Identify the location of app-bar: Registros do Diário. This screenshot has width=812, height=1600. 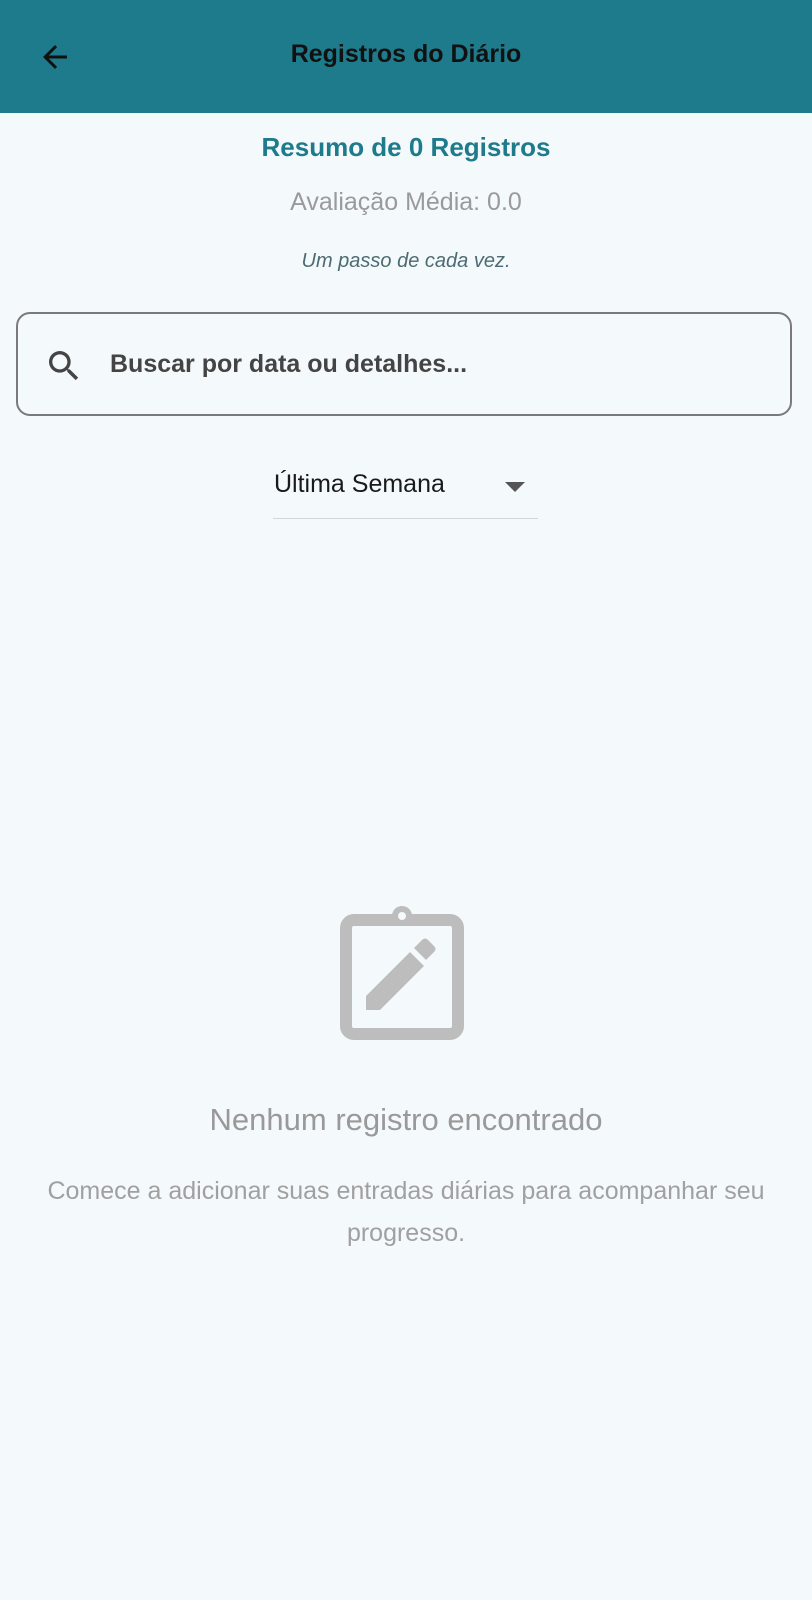
(406, 56).